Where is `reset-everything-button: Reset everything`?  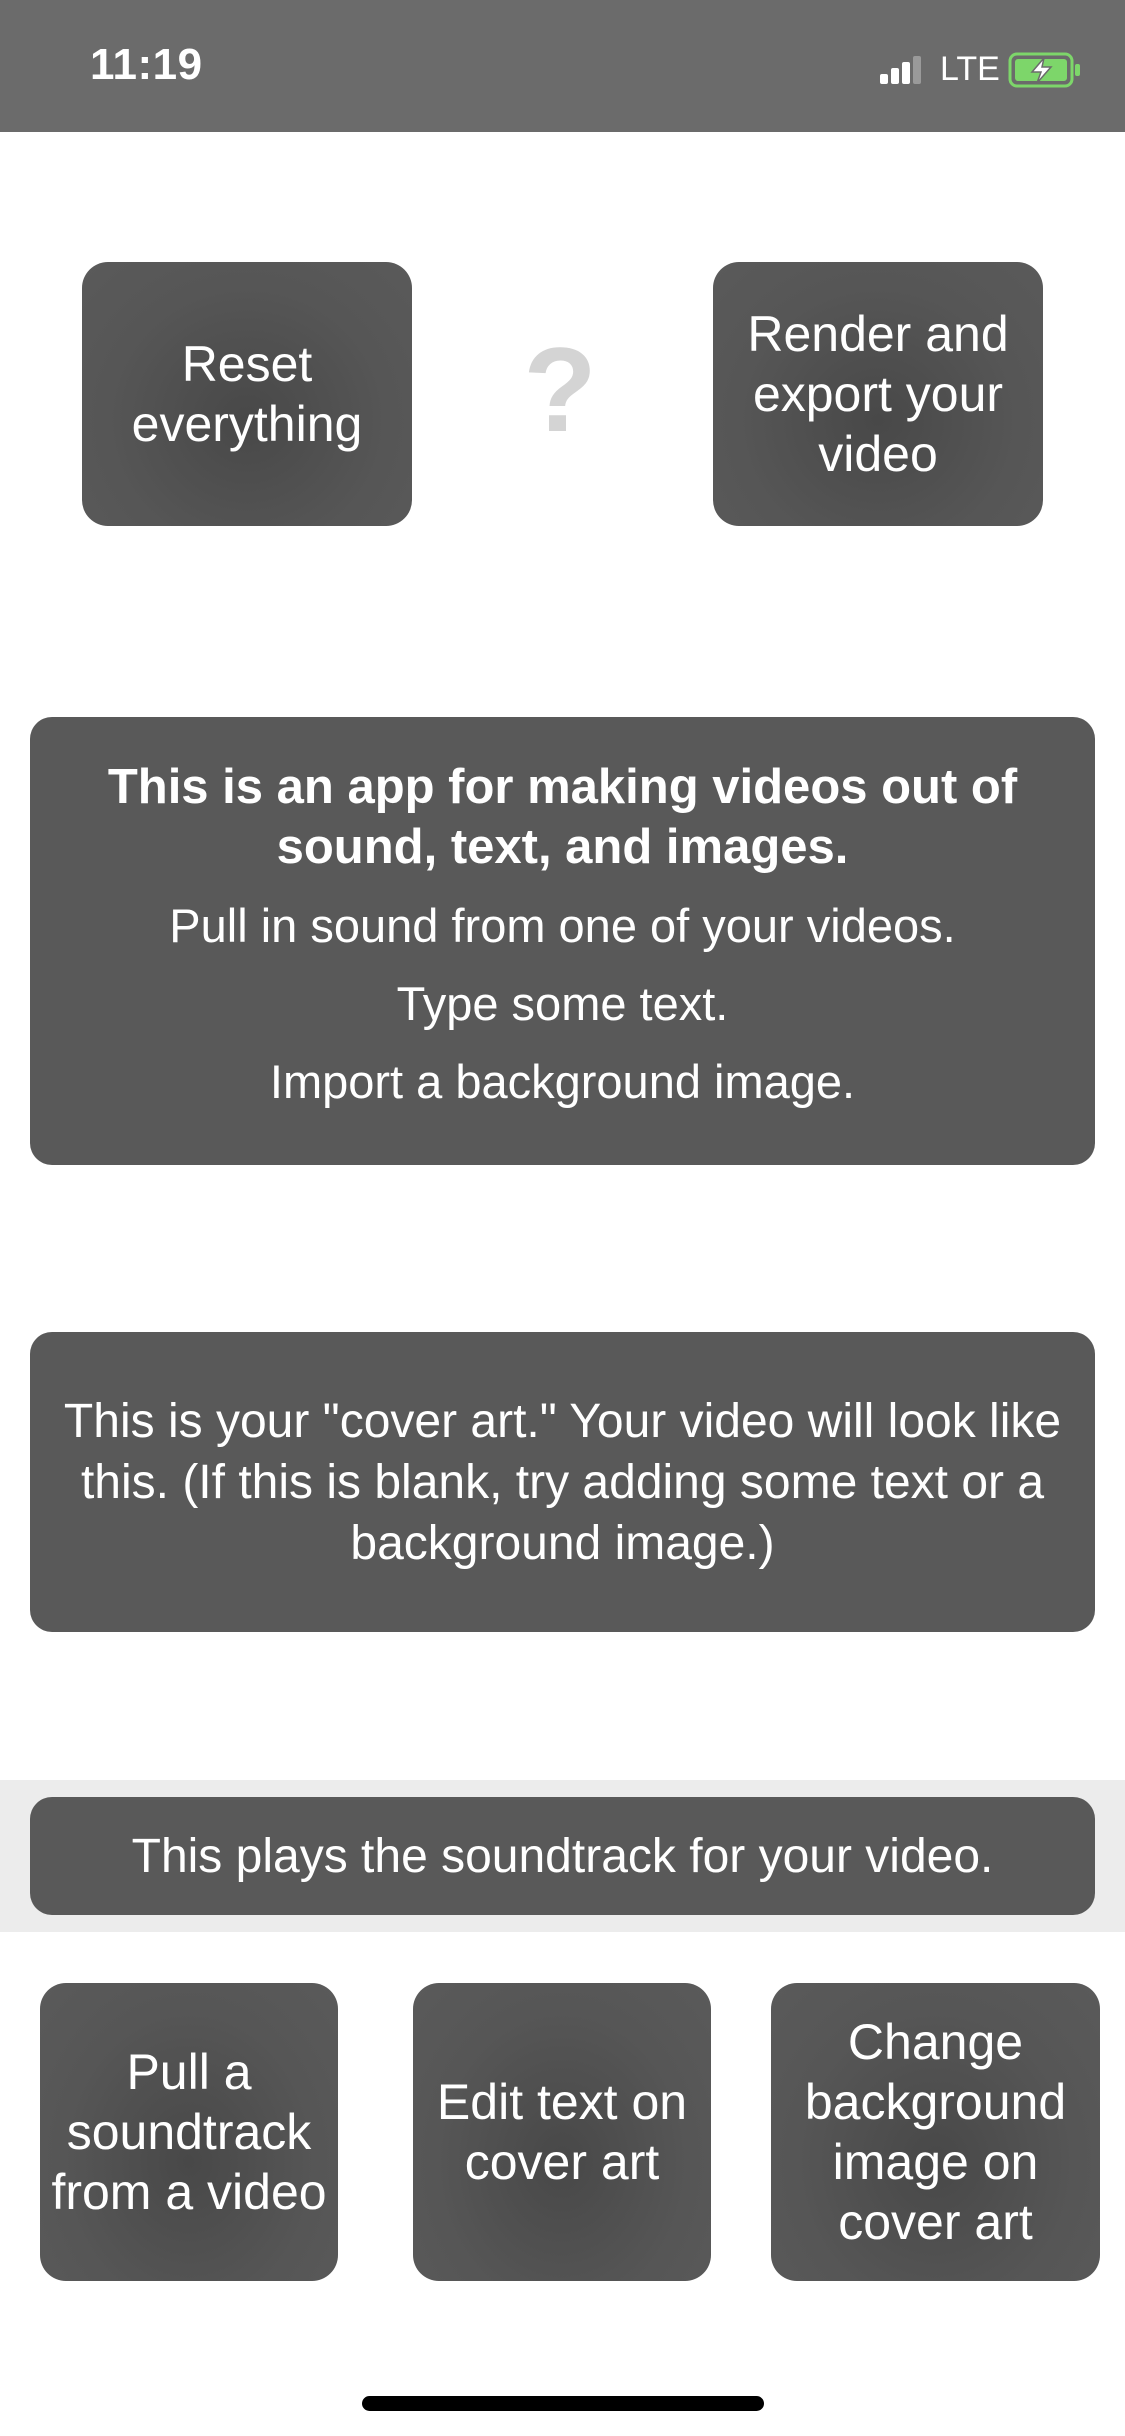 reset-everything-button: Reset everything is located at coordinates (247, 394).